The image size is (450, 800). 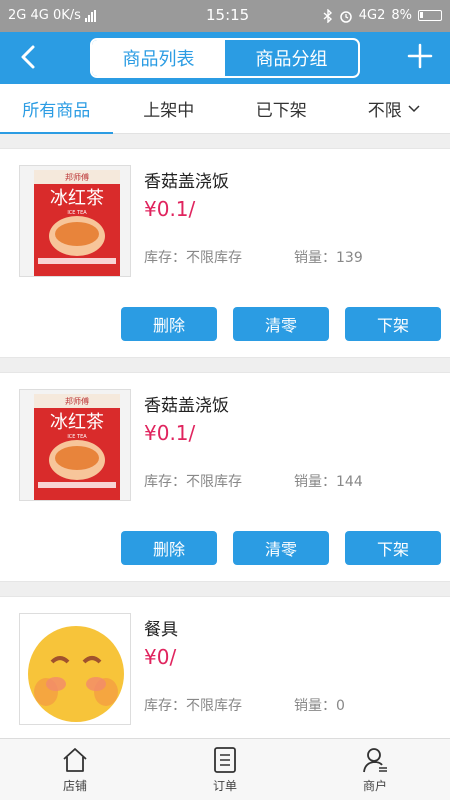 I want to click on back-button, so click(x=29, y=57).